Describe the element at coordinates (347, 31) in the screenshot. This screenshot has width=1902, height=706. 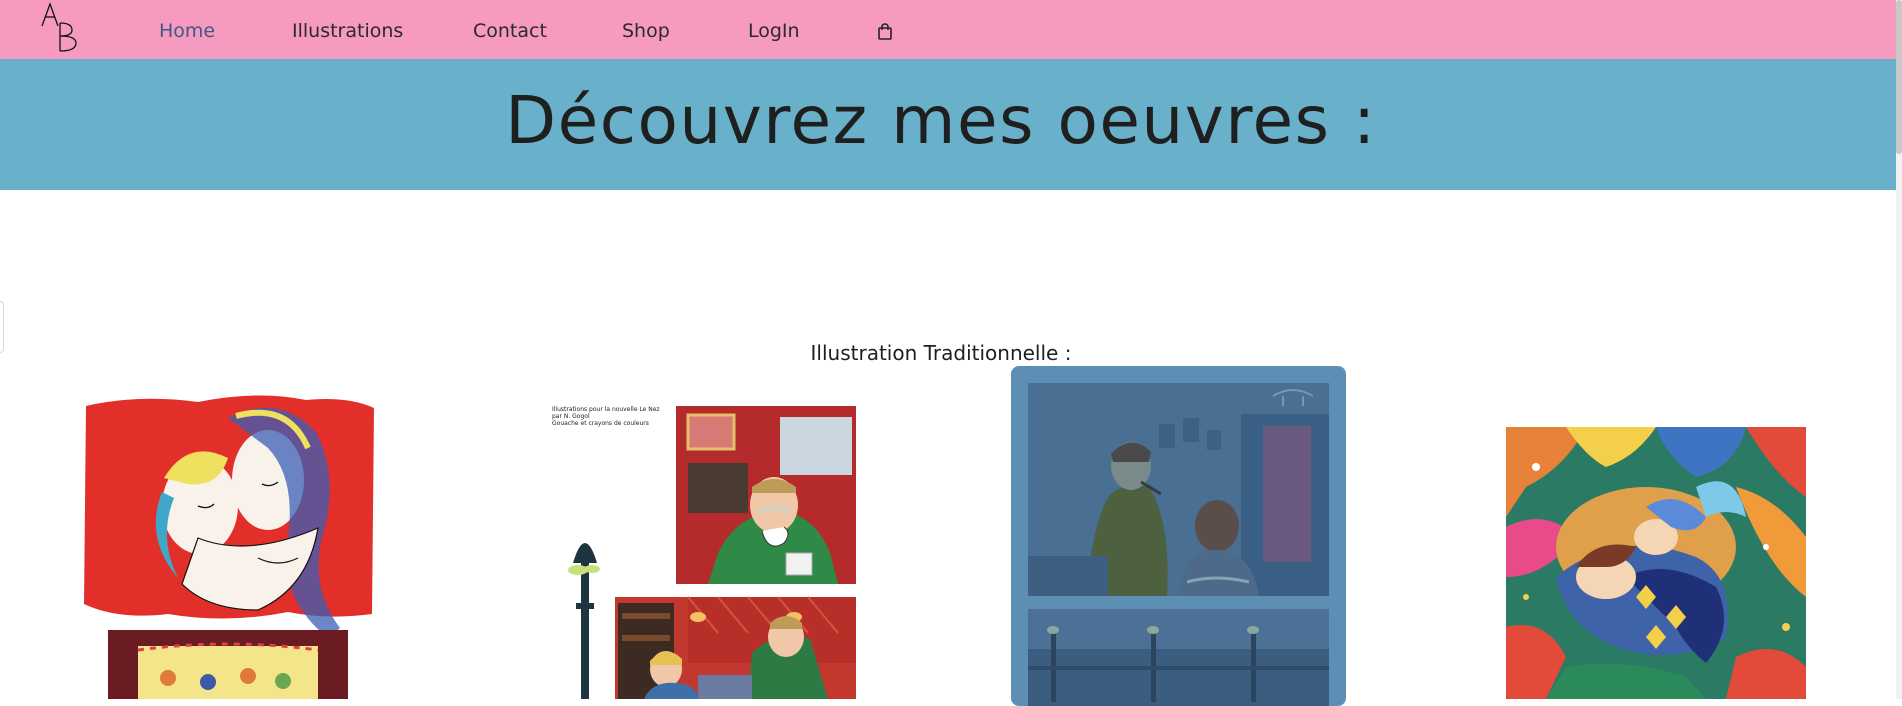
I see `nav-illustrations: Illustrations` at that location.